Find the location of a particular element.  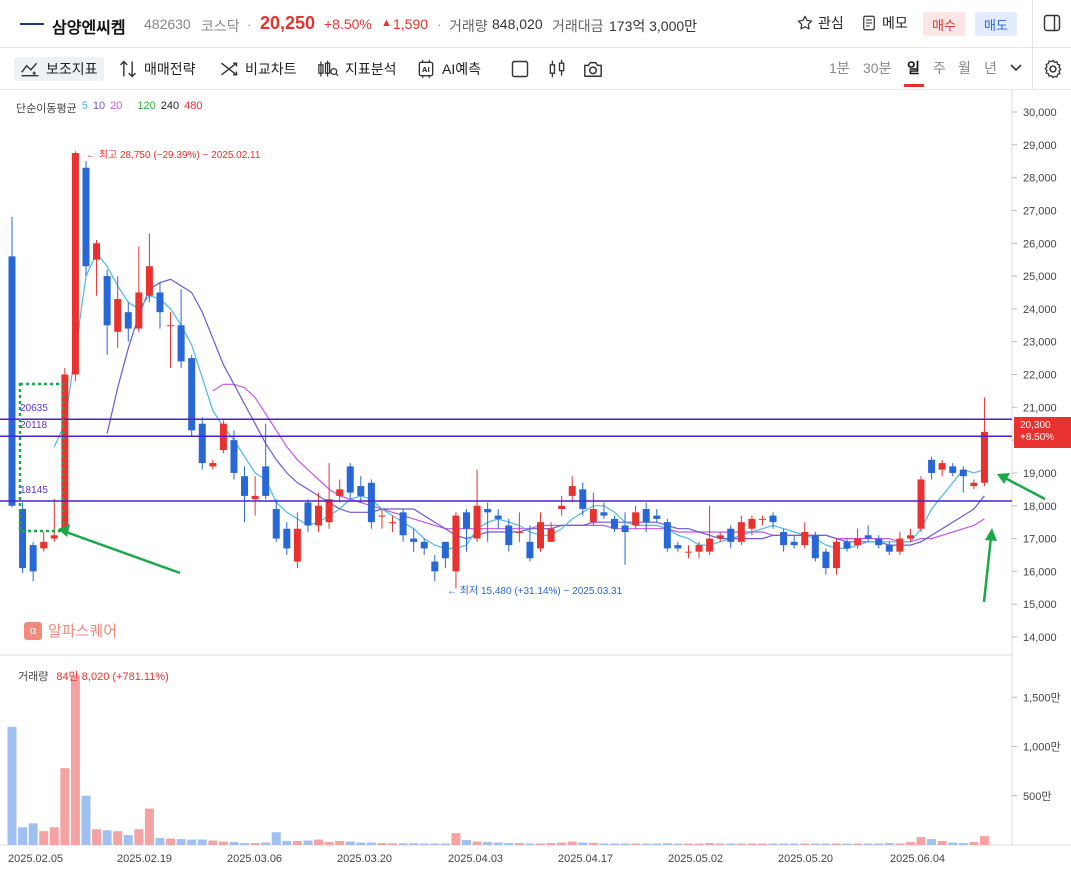

period-1min: 1분 is located at coordinates (839, 68).